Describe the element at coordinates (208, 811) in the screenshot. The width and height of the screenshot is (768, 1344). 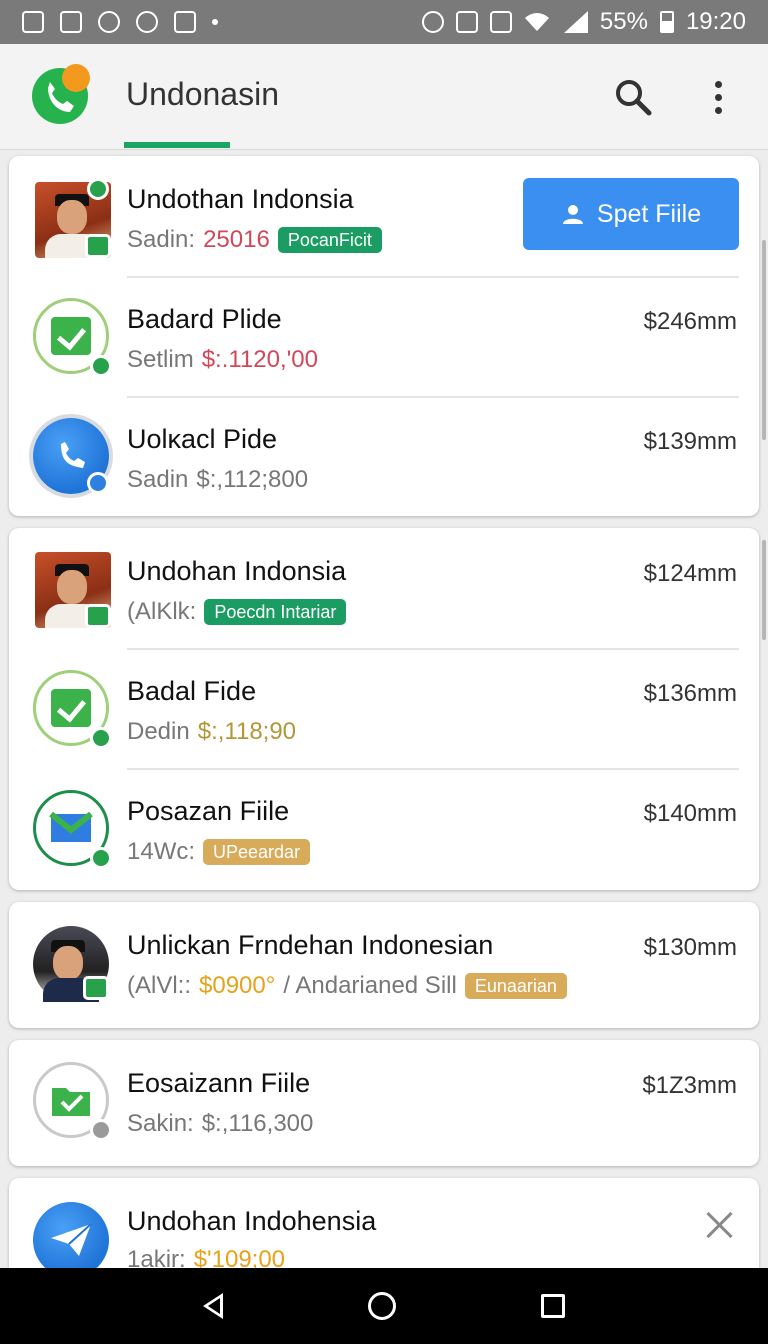
I see `item-title: Posazan Fiile` at that location.